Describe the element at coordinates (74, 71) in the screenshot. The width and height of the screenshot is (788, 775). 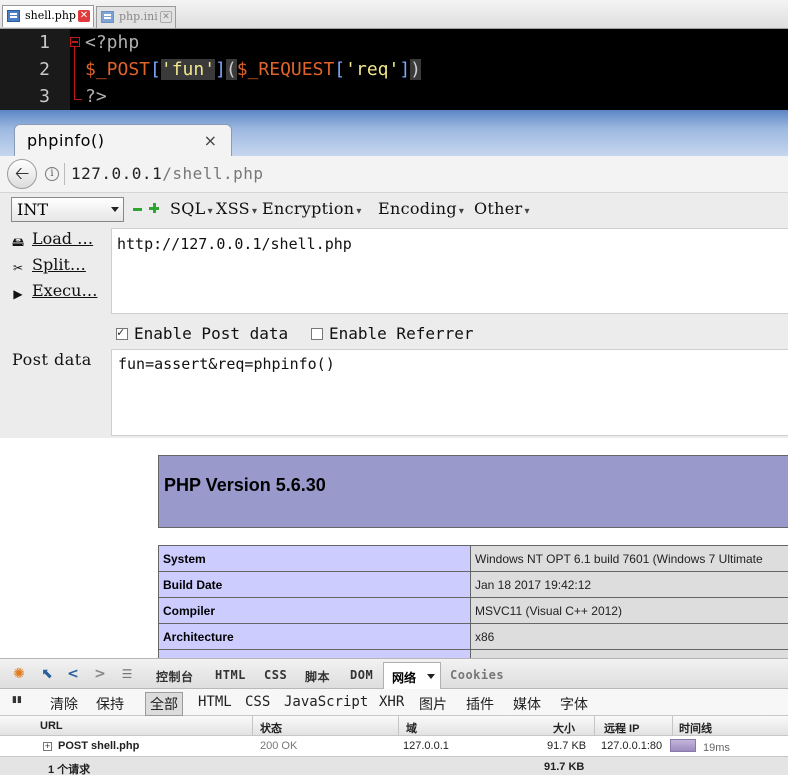
I see `fold-guide` at that location.